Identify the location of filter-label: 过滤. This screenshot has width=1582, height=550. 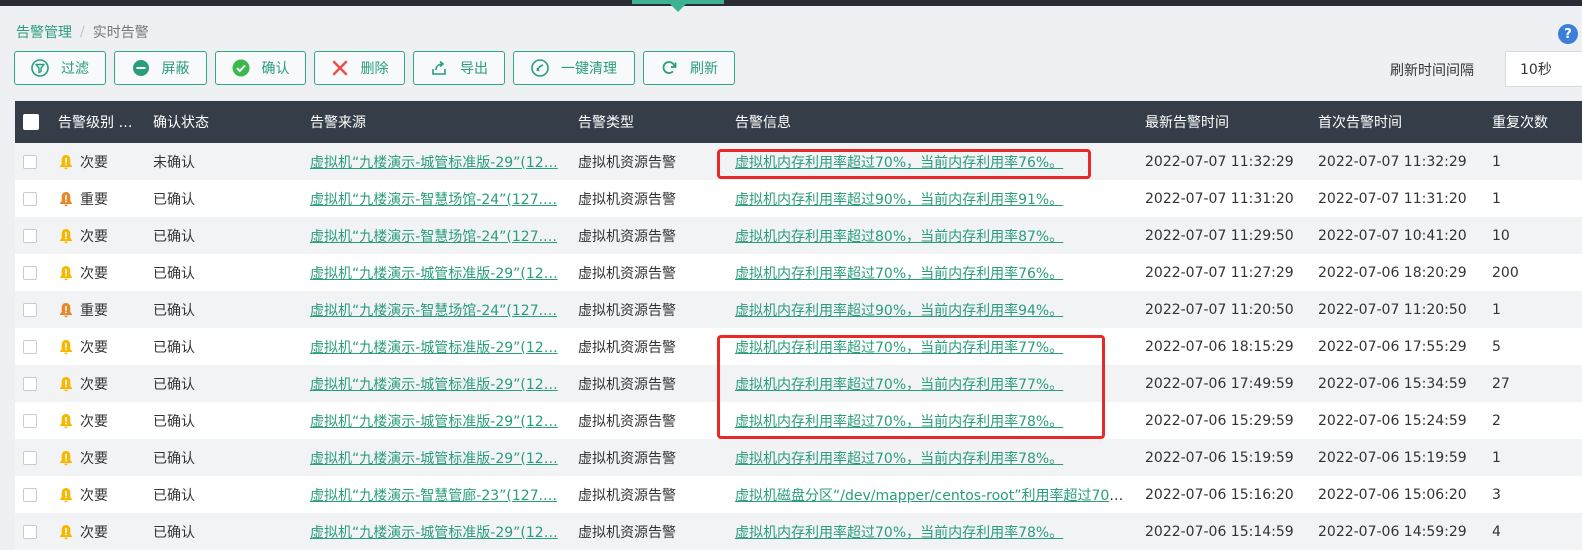
(75, 69).